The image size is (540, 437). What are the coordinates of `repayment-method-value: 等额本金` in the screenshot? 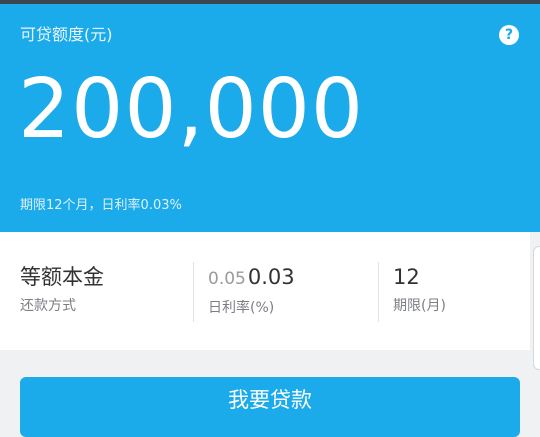 It's located at (62, 277).